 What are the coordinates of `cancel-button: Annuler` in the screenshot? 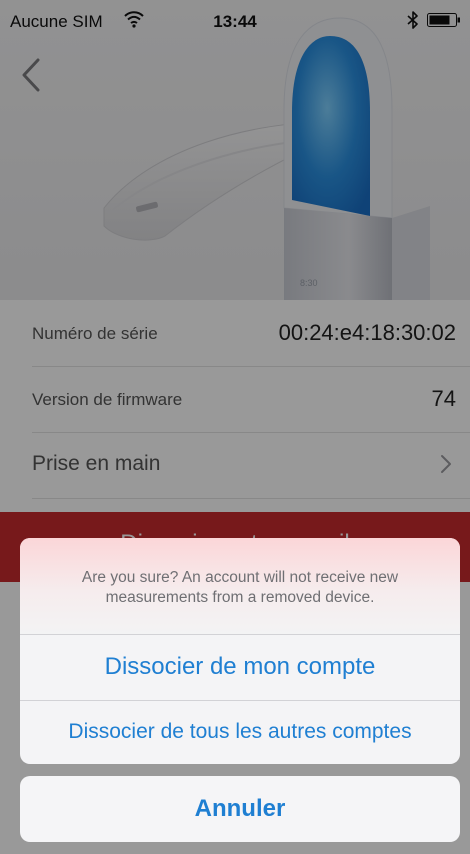 It's located at (240, 809).